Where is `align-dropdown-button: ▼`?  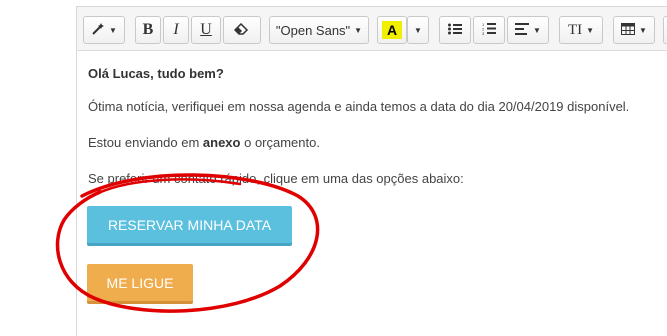 align-dropdown-button: ▼ is located at coordinates (528, 30).